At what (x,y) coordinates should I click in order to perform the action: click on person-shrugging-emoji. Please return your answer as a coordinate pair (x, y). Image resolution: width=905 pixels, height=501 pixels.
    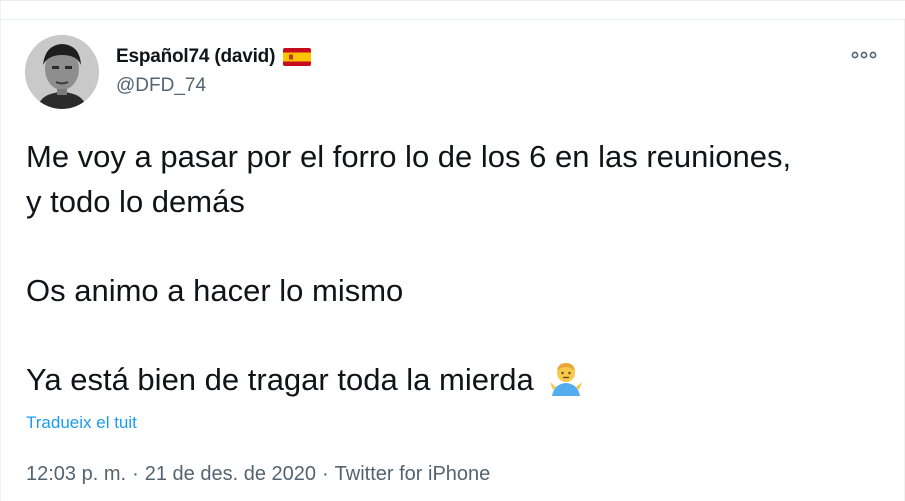
    Looking at the image, I should click on (565, 379).